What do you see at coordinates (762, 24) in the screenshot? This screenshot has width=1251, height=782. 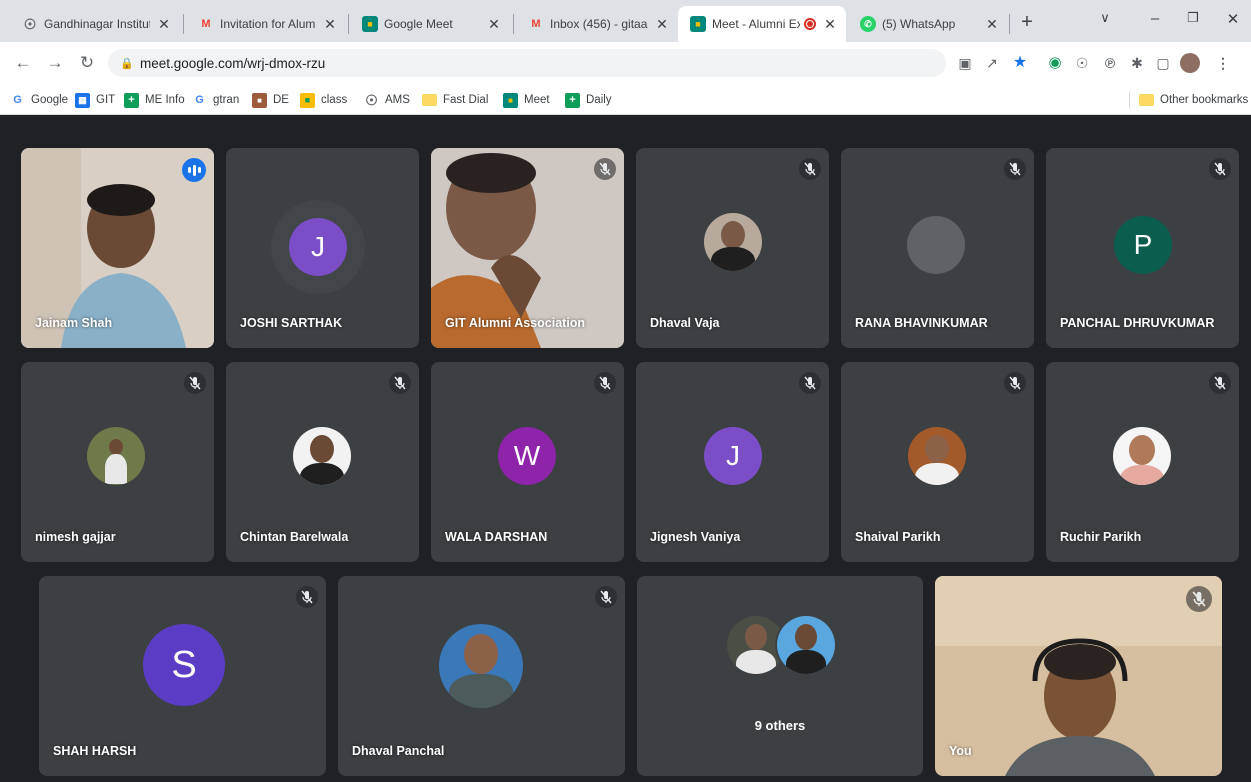 I see `tab-meet-alumni: ■ Meet - Alumni Ex ✕` at bounding box center [762, 24].